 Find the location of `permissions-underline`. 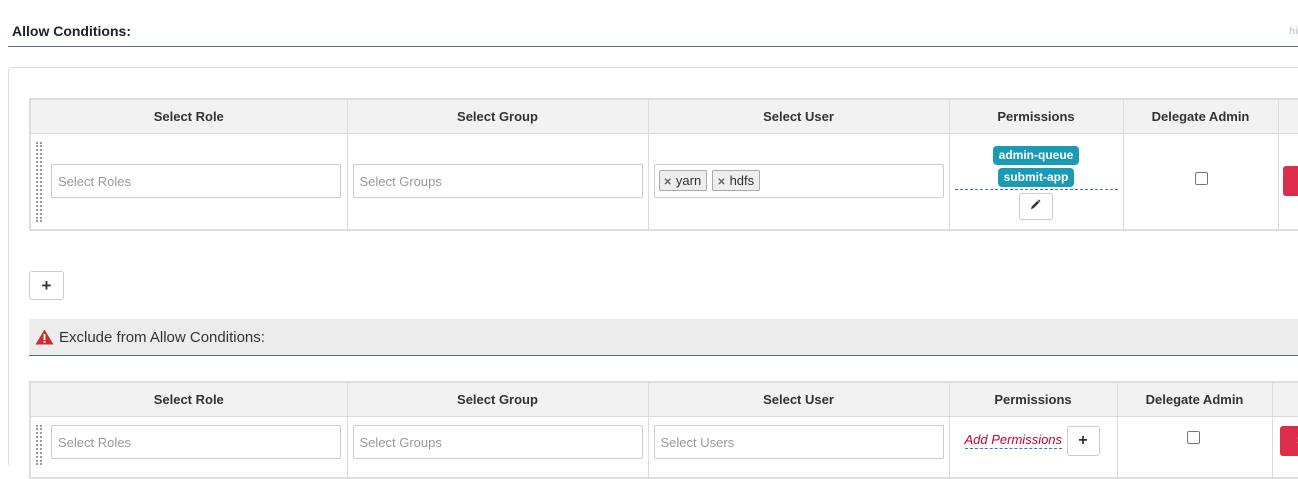

permissions-underline is located at coordinates (1036, 189).